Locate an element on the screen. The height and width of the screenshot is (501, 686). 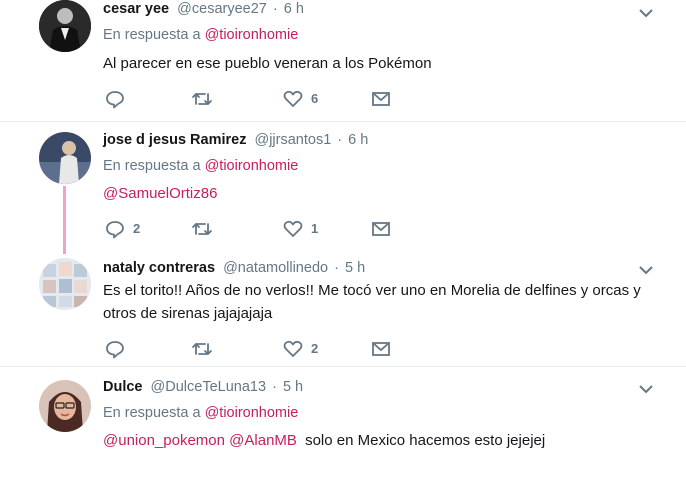
handle: @cesaryee27 is located at coordinates (222, 9).